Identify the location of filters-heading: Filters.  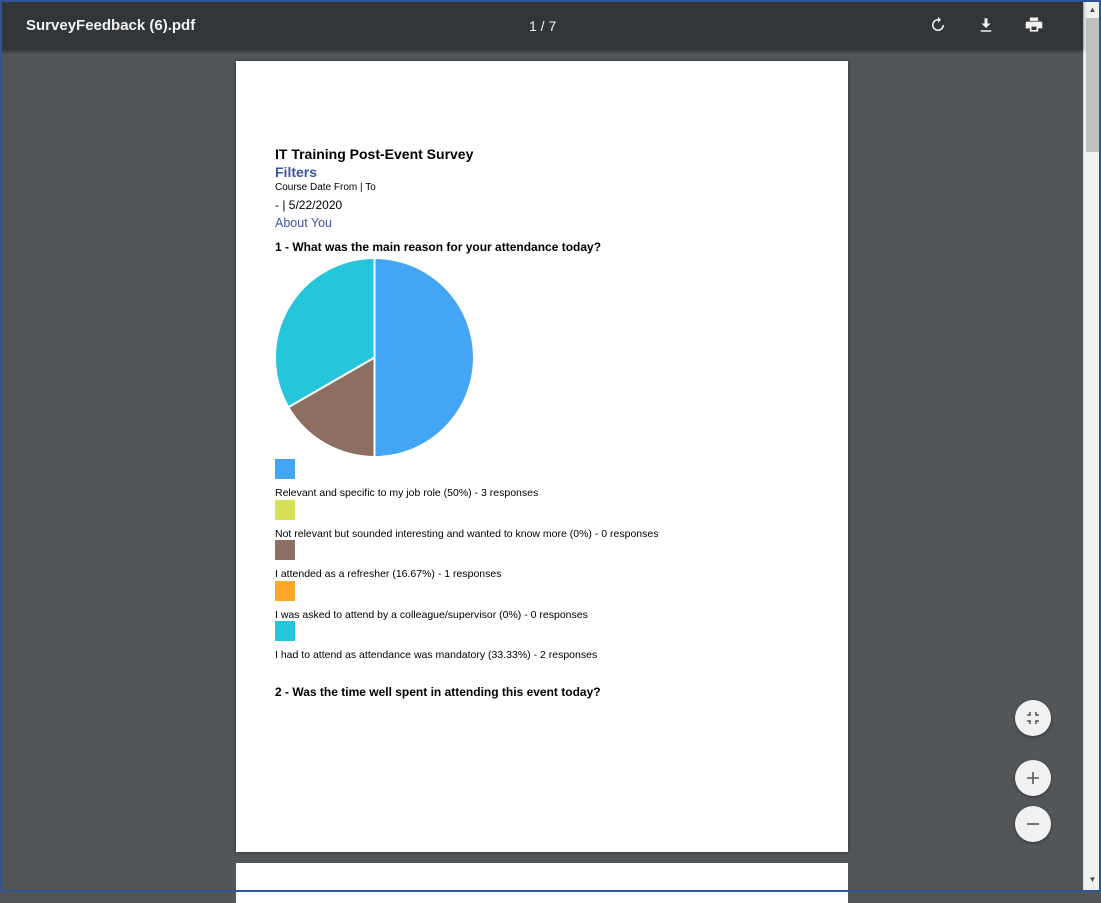
(296, 172).